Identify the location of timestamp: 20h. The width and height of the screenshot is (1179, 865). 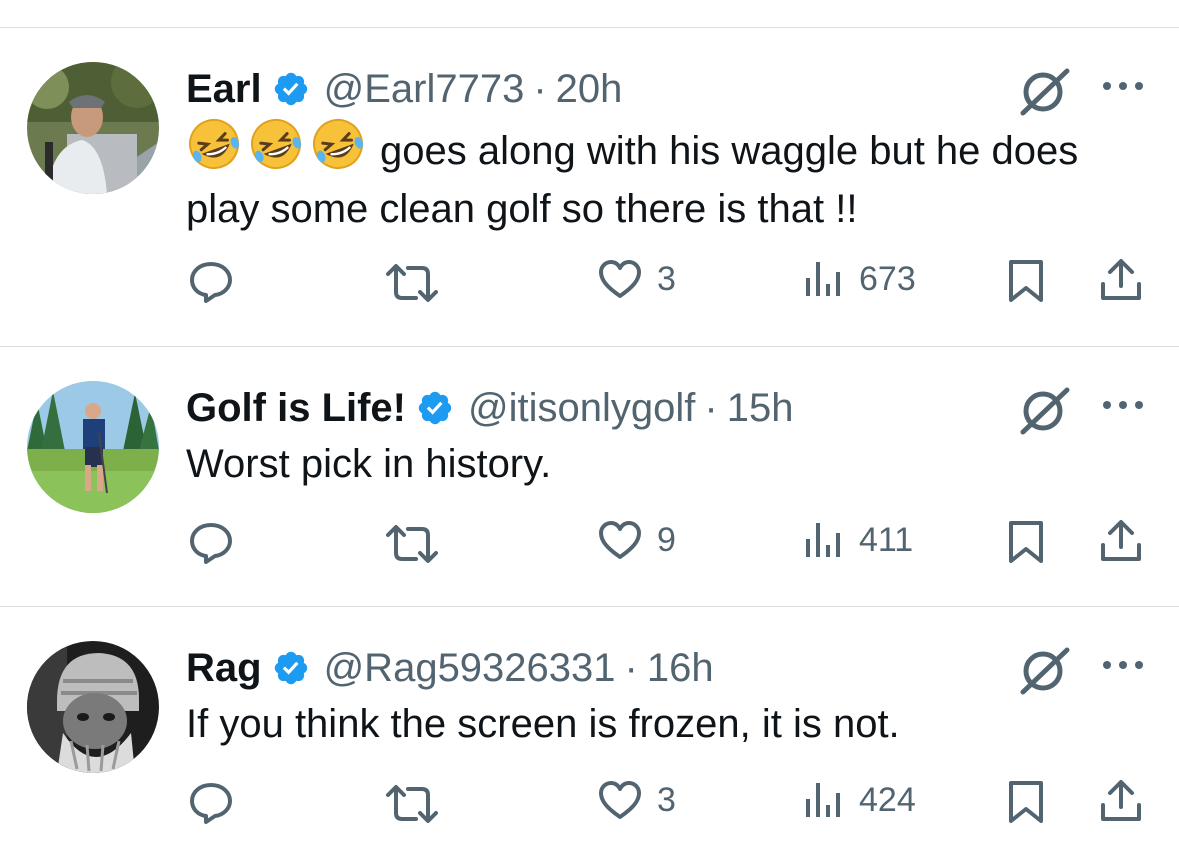
(589, 89).